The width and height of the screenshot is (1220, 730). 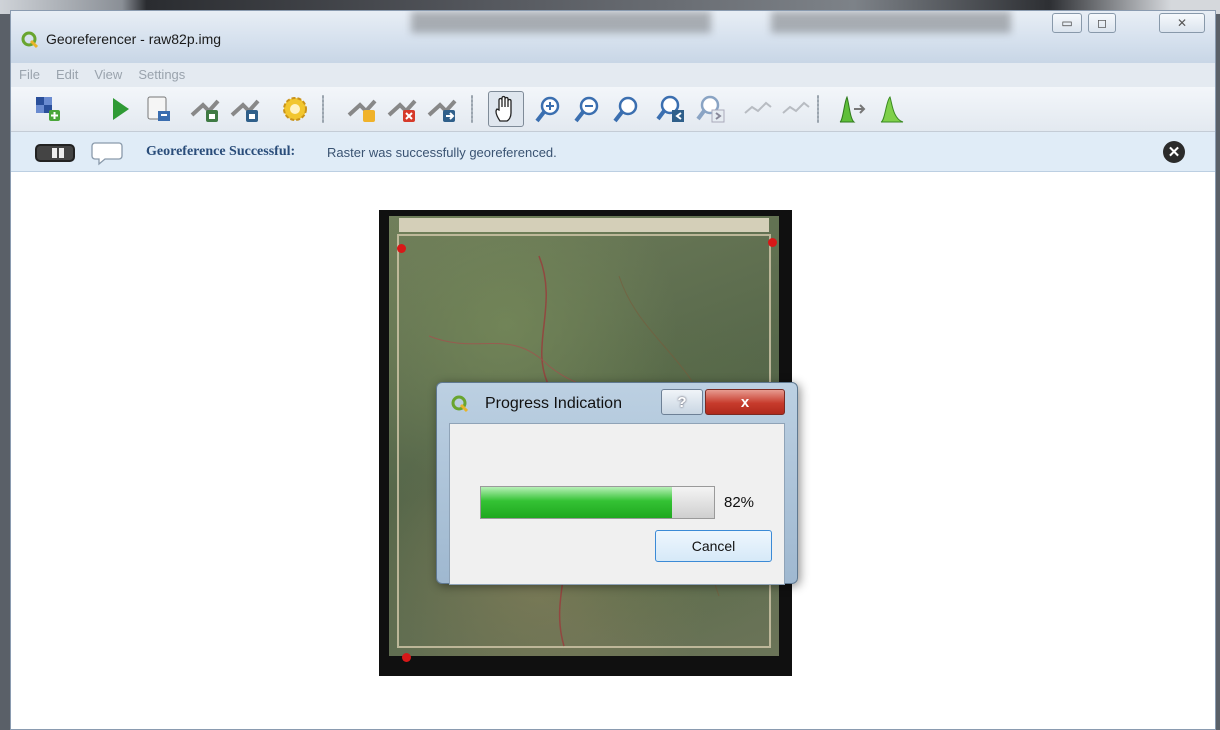 What do you see at coordinates (1067, 23) in the screenshot?
I see `minimize-button: ▭` at bounding box center [1067, 23].